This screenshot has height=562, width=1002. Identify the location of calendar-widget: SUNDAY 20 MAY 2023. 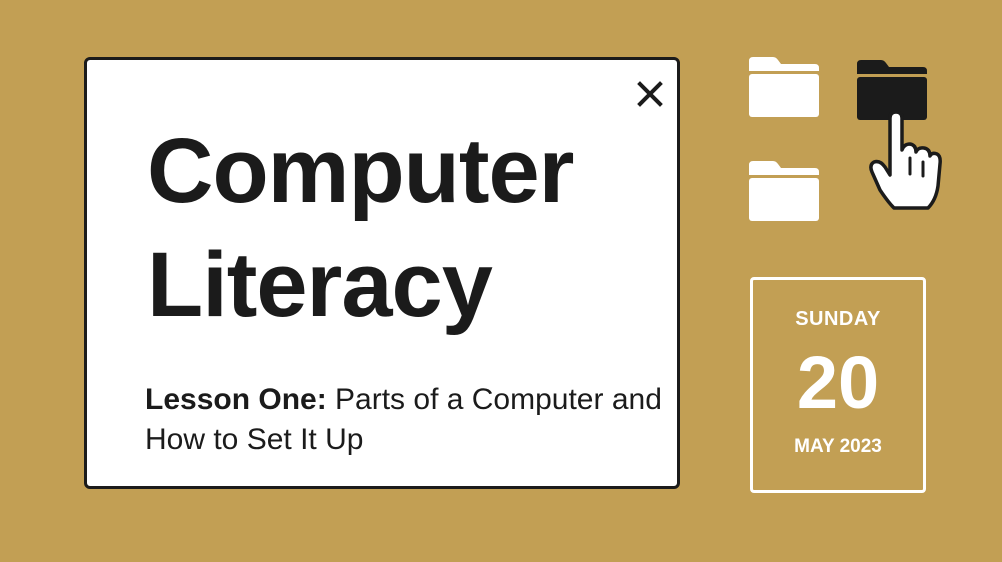
(838, 385).